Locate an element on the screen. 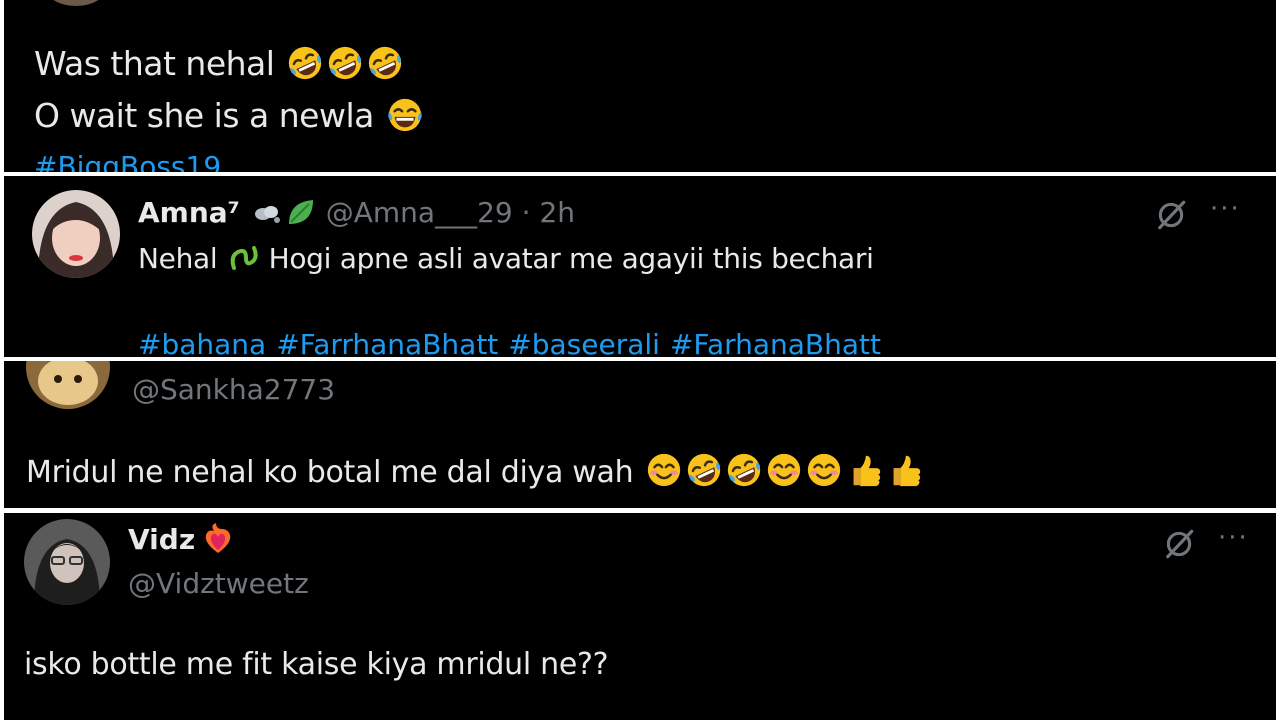 This screenshot has height=720, width=1280. tweet-text-line-1: Was that nehal is located at coordinates (219, 63).